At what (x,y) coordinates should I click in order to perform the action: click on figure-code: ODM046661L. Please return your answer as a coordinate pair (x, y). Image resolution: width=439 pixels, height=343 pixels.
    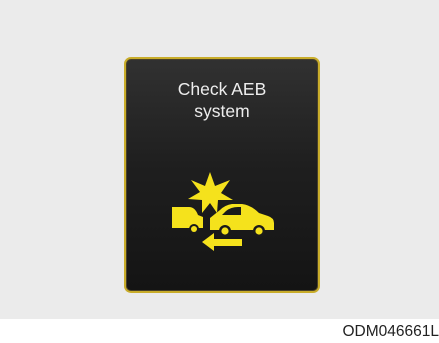
    Looking at the image, I should click on (390, 331).